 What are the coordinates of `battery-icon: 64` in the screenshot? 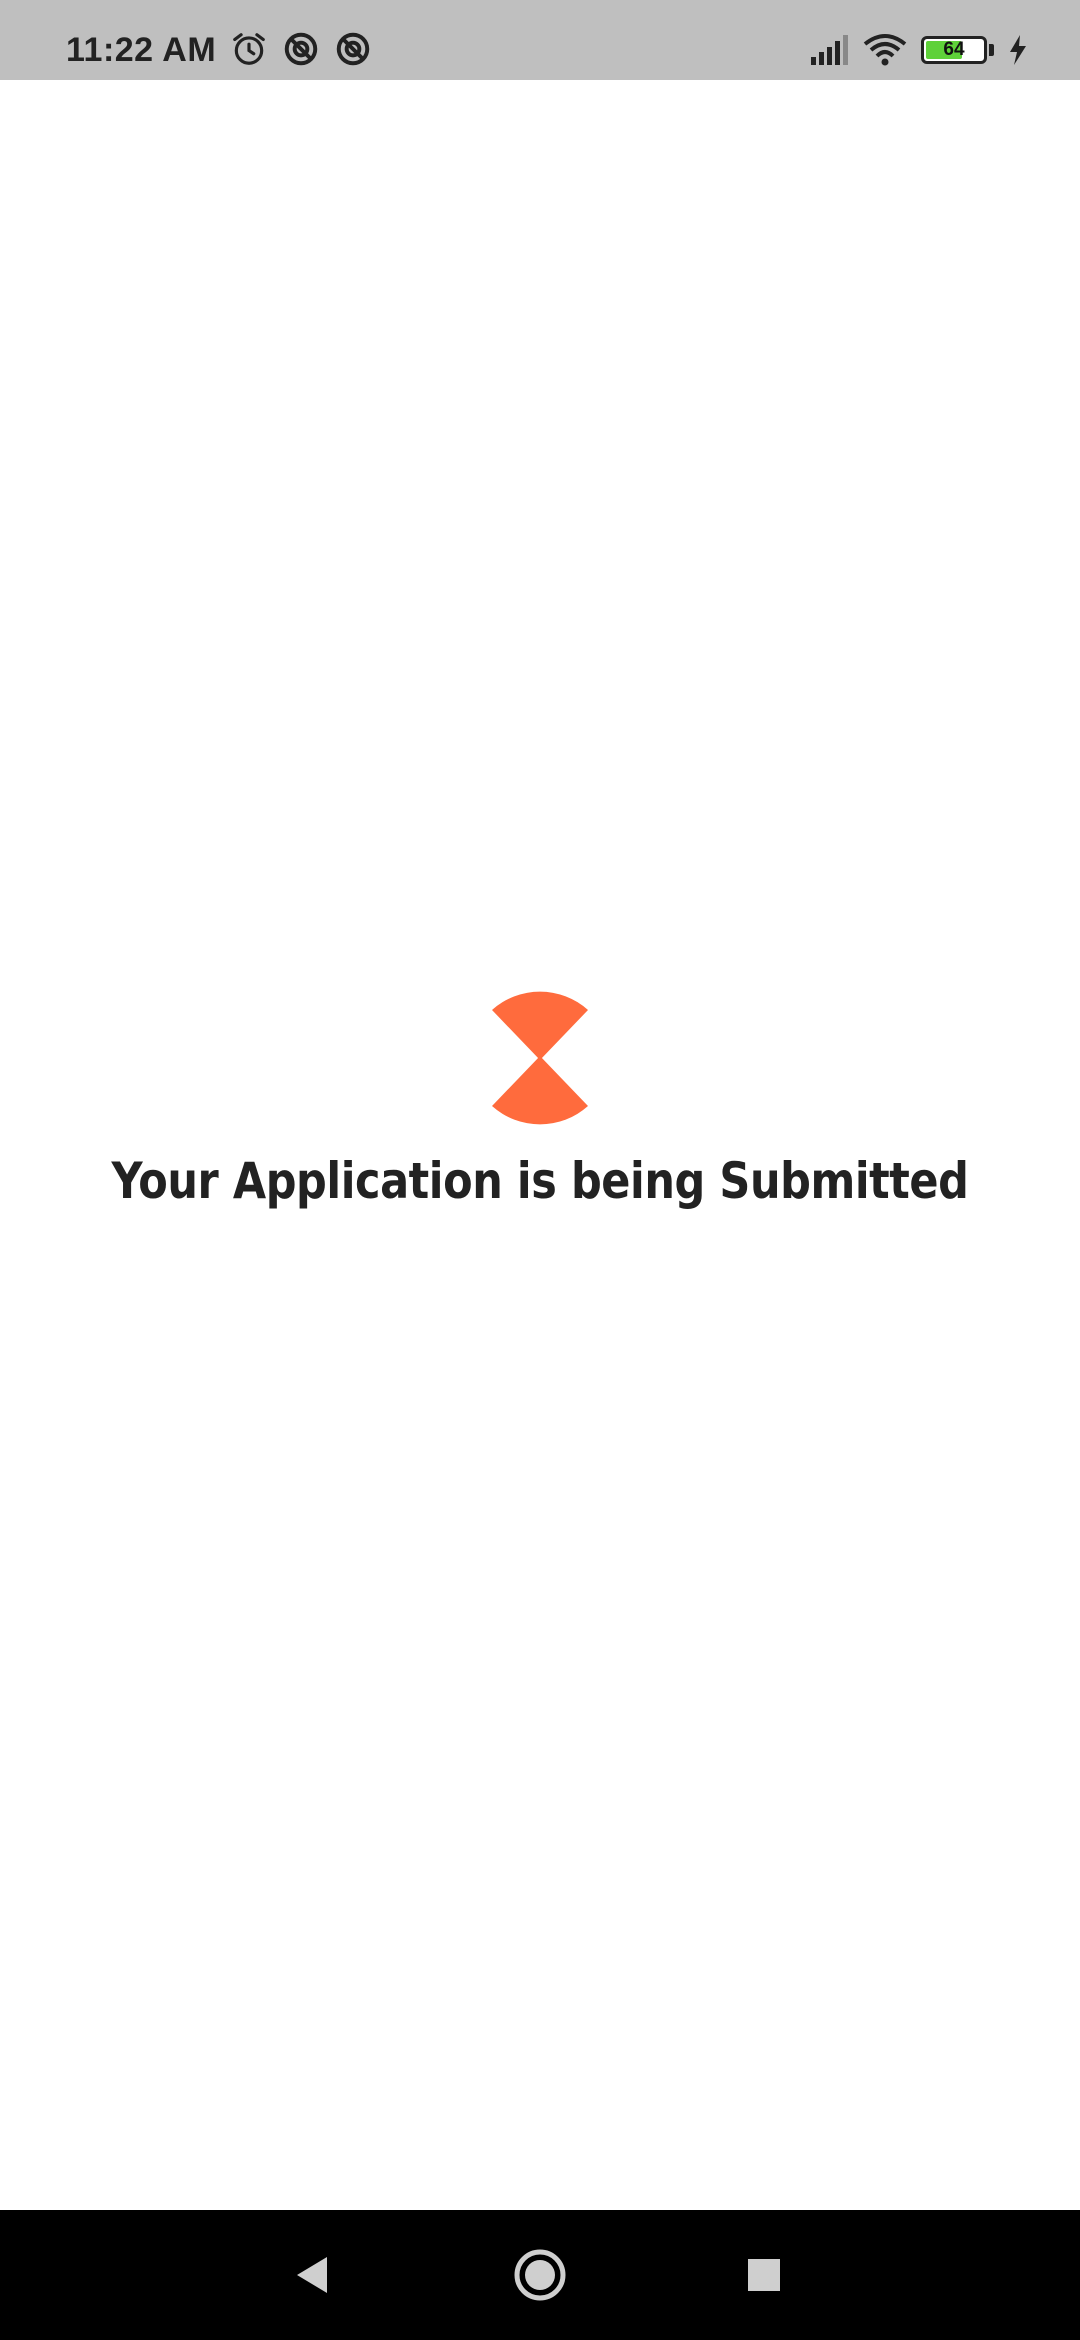 It's located at (954, 50).